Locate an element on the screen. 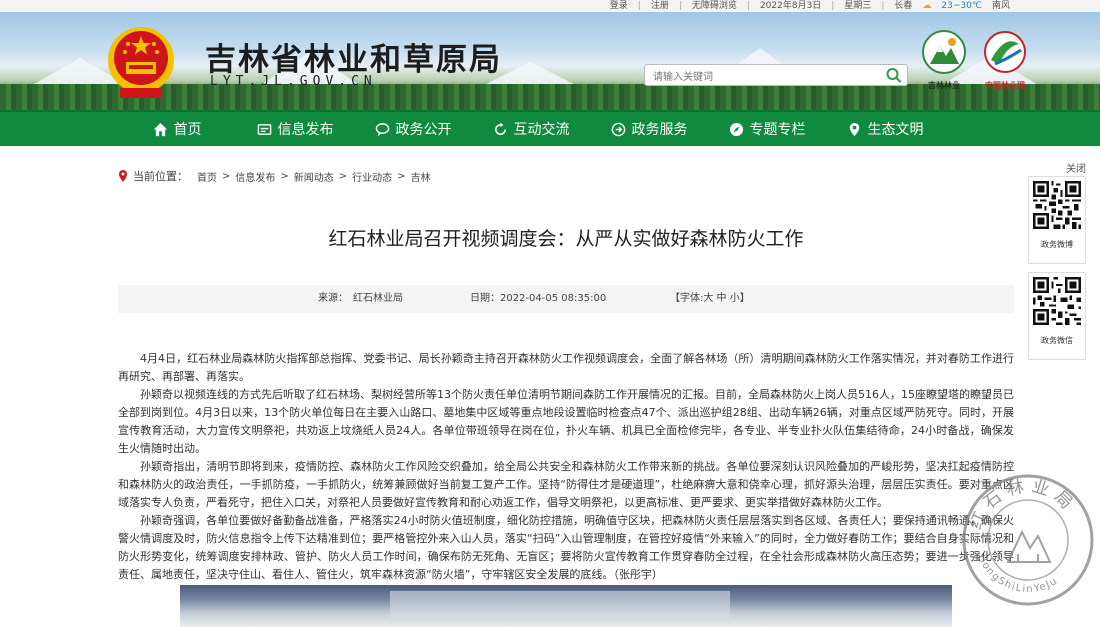  globe-leaf-logo-icon is located at coordinates (1005, 52).